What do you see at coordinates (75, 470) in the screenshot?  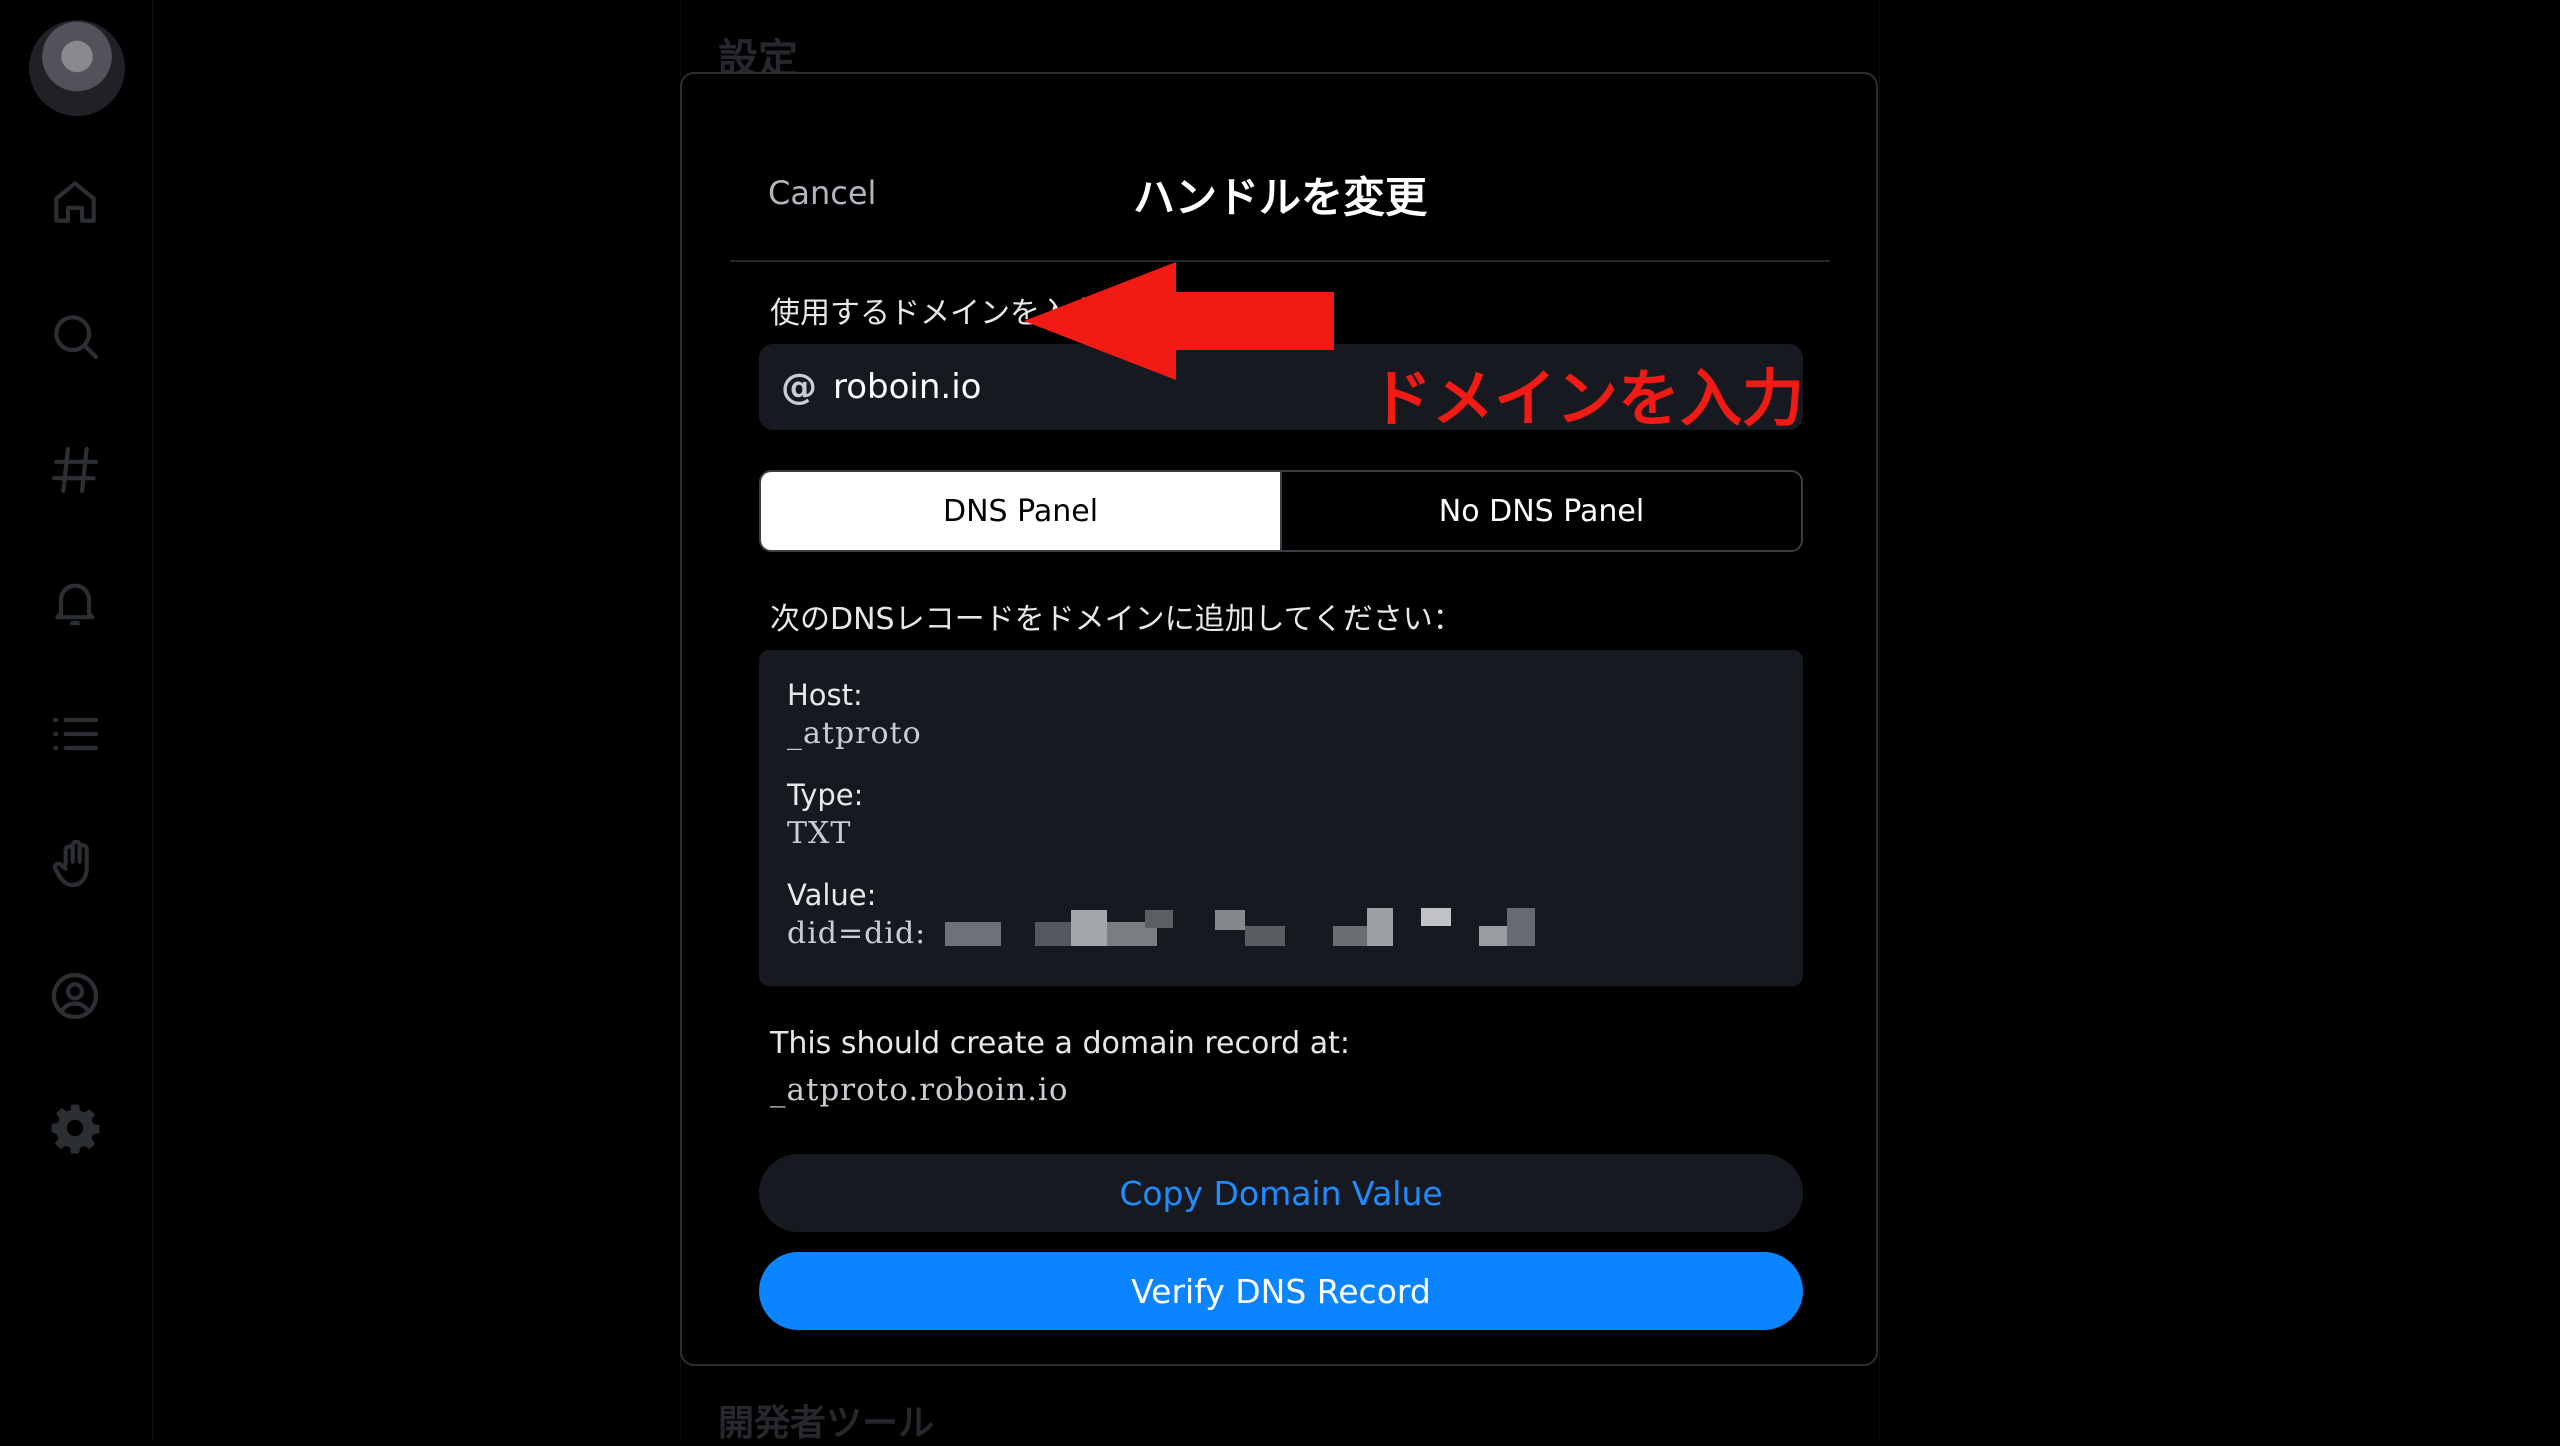 I see `hashtag-icon` at bounding box center [75, 470].